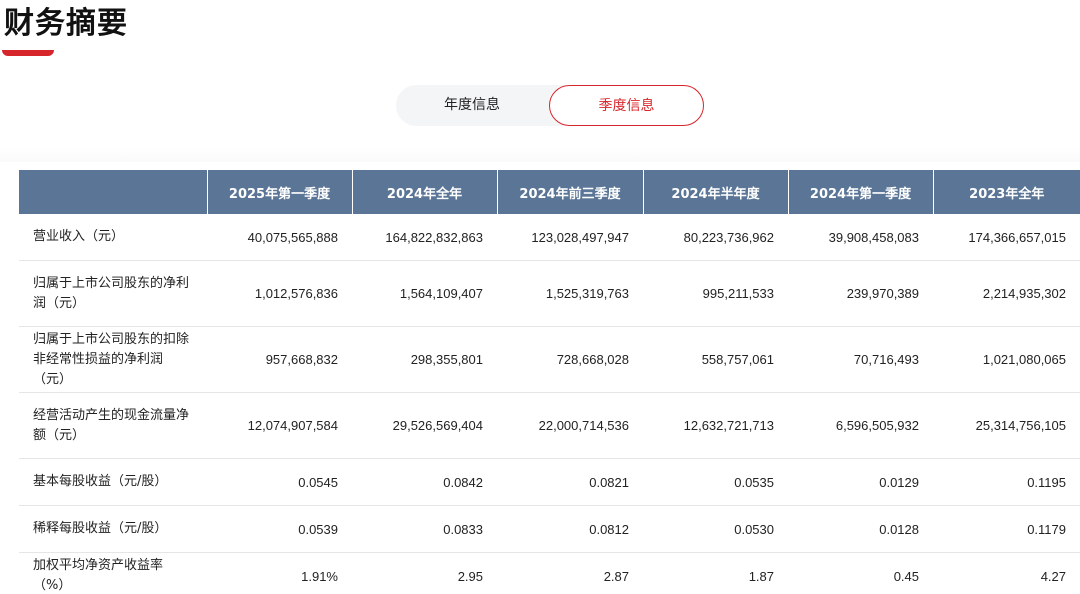 The width and height of the screenshot is (1080, 594). What do you see at coordinates (715, 482) in the screenshot?
I see `table-cell: 0.0535` at bounding box center [715, 482].